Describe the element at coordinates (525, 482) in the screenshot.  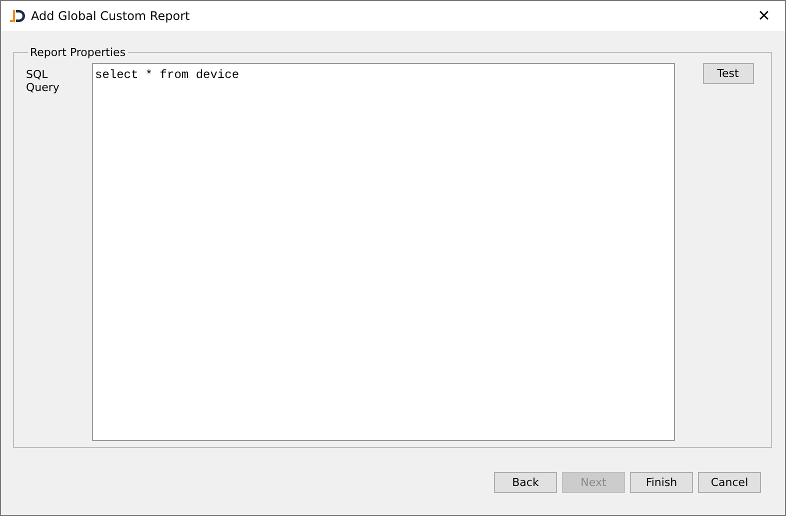
I see `dialog-button: Back` at that location.